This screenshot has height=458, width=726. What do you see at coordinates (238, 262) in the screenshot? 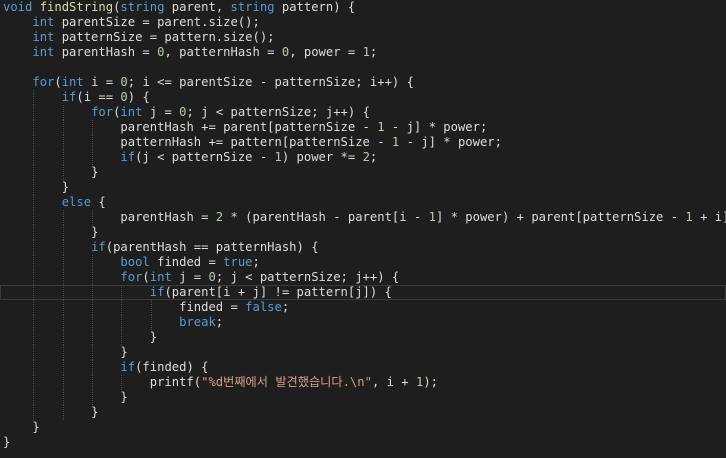
I see `code-token-kw: true` at bounding box center [238, 262].